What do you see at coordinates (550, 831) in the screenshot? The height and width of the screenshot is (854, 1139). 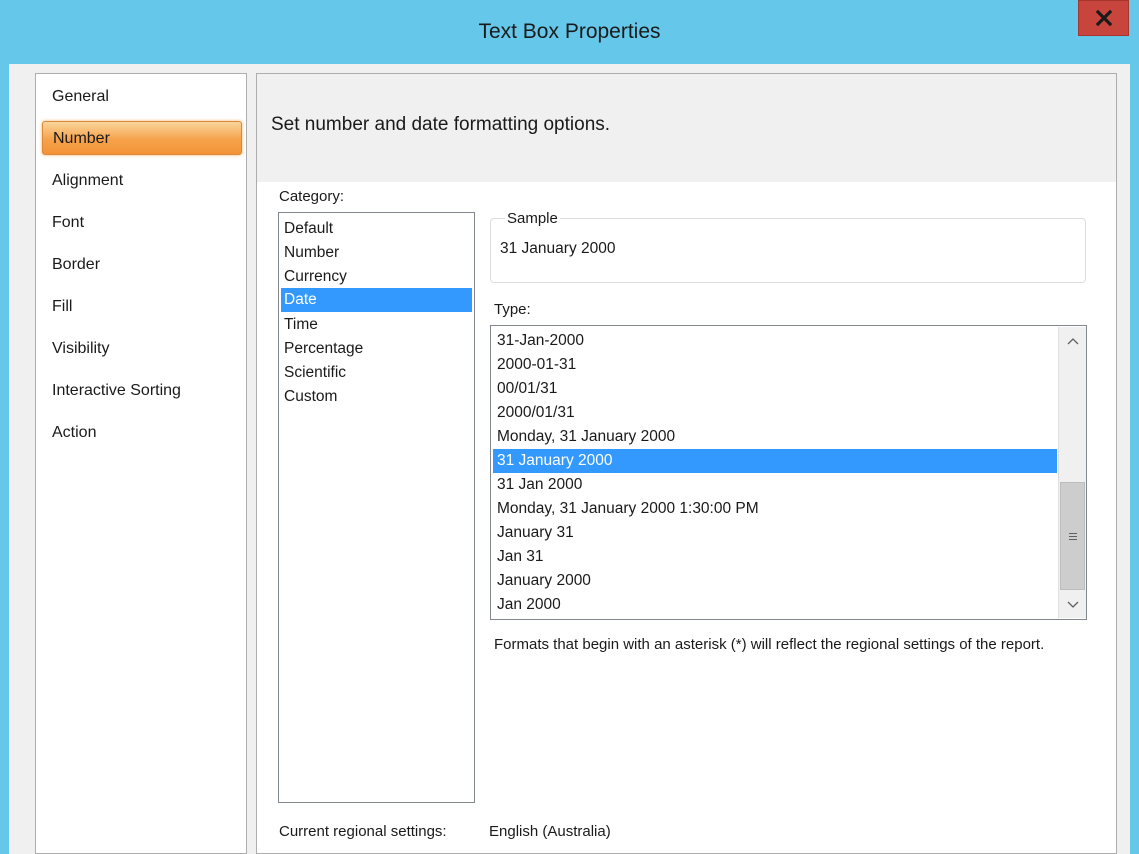 I see `regional-settings-value: English (Australia)` at bounding box center [550, 831].